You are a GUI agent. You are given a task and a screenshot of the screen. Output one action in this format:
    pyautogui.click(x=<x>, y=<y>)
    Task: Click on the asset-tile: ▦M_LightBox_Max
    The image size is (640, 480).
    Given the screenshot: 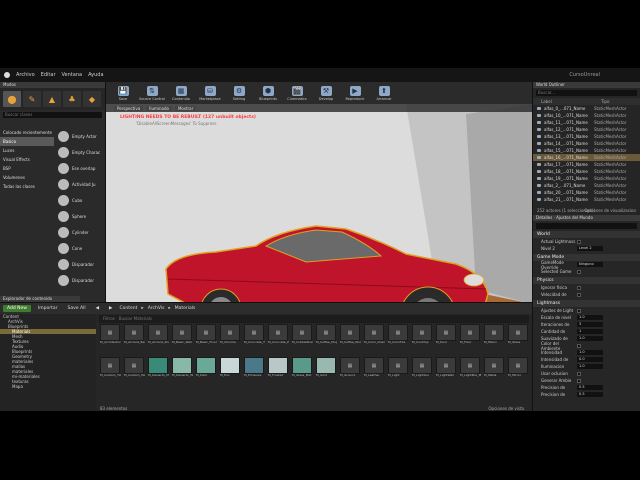 What is the action you would take?
    pyautogui.click(x=471, y=372)
    